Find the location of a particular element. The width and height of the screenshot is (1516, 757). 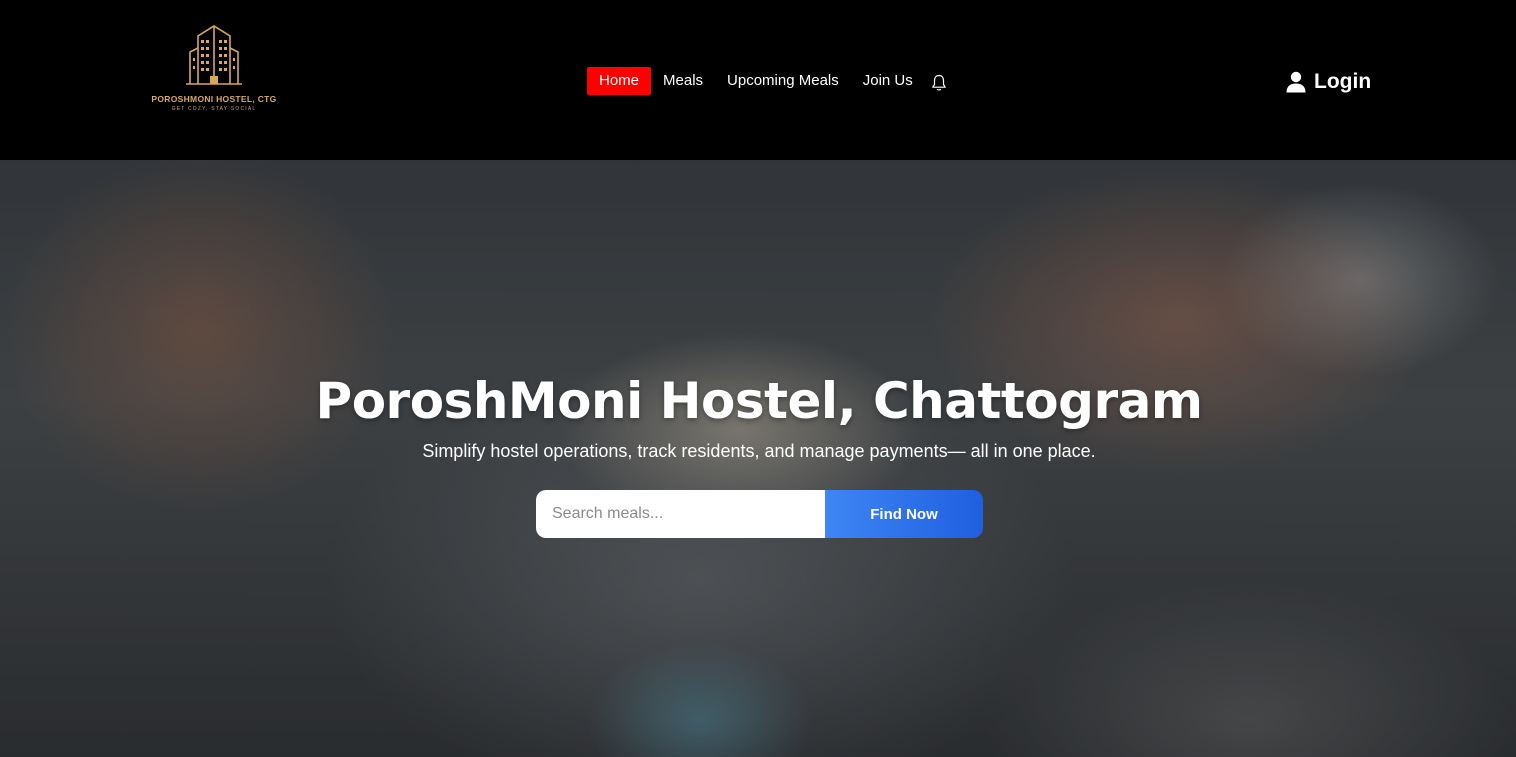

bell-icon is located at coordinates (939, 83).